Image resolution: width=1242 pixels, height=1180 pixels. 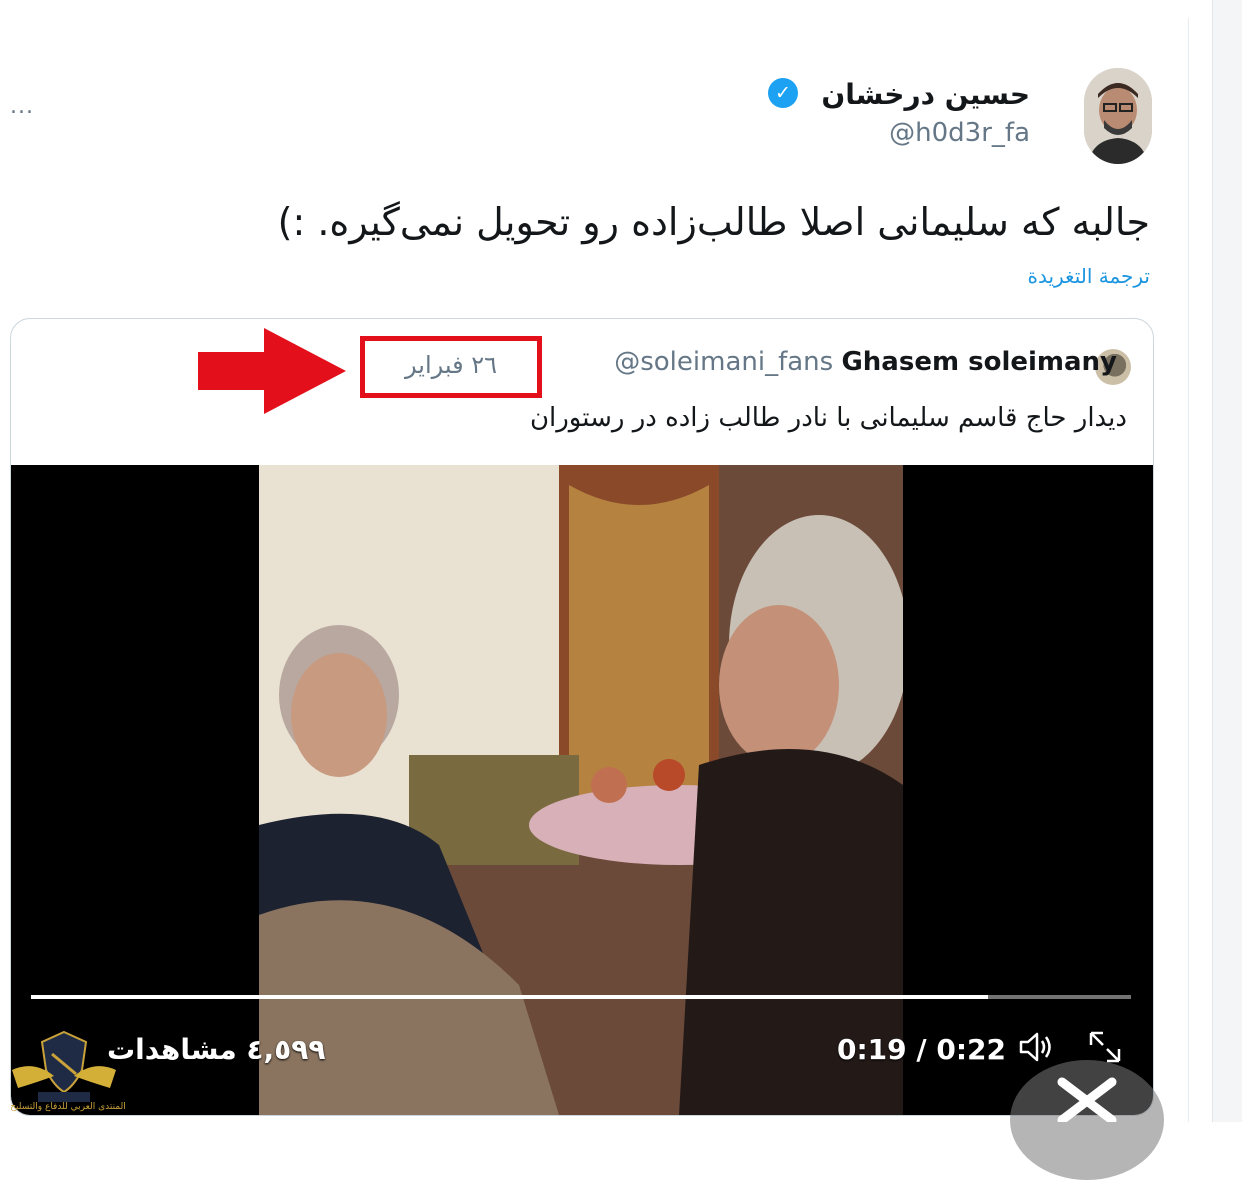 I want to click on quoted-name: Ghasem soleimany, so click(x=979, y=362).